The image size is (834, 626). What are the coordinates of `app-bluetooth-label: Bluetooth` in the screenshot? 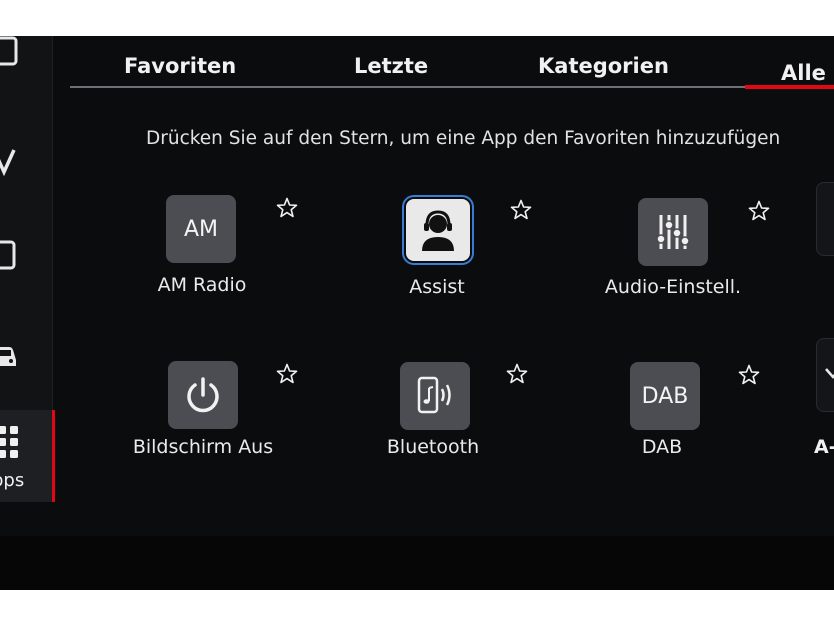 It's located at (433, 447).